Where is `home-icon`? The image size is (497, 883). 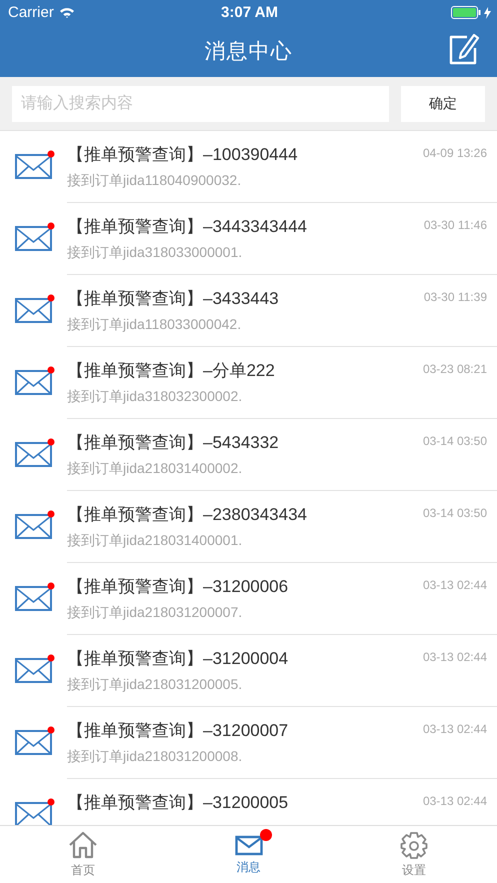 home-icon is located at coordinates (83, 844).